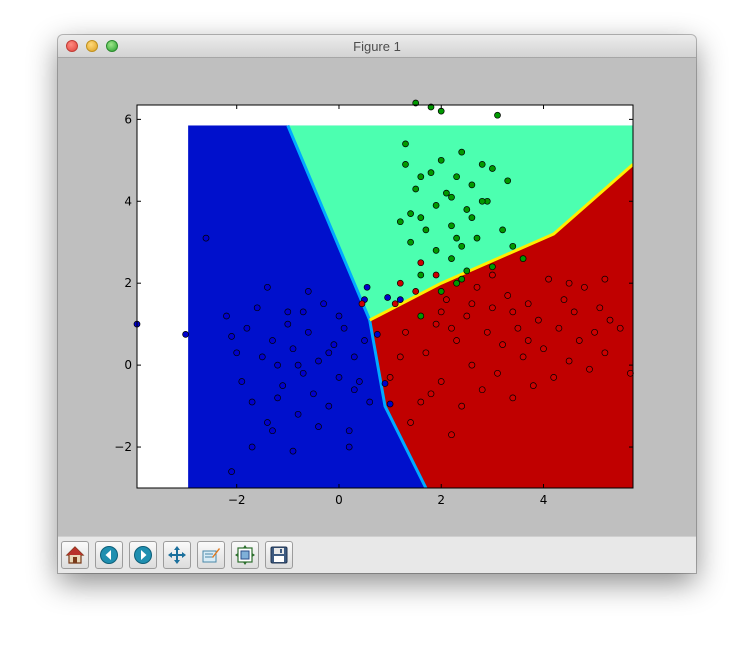 This screenshot has height=652, width=754. What do you see at coordinates (237, 500) in the screenshot?
I see `x-tick-label: −2` at bounding box center [237, 500].